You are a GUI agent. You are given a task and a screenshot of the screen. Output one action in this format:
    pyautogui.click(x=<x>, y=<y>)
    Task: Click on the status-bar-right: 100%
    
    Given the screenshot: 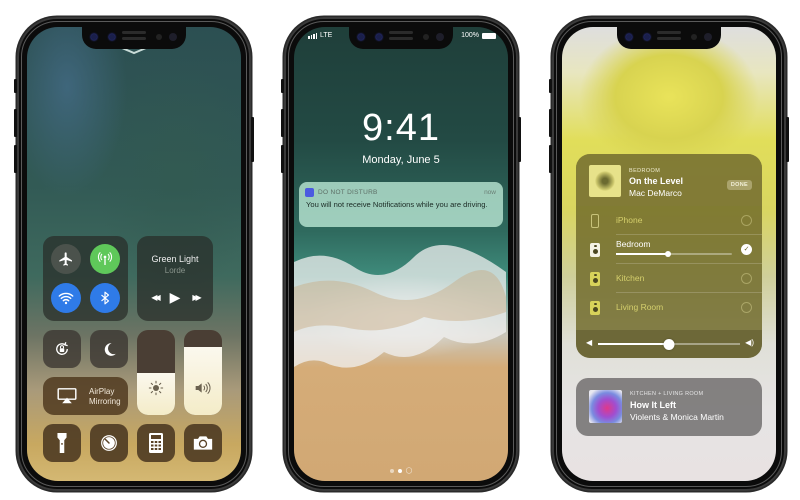 What is the action you would take?
    pyautogui.click(x=478, y=35)
    